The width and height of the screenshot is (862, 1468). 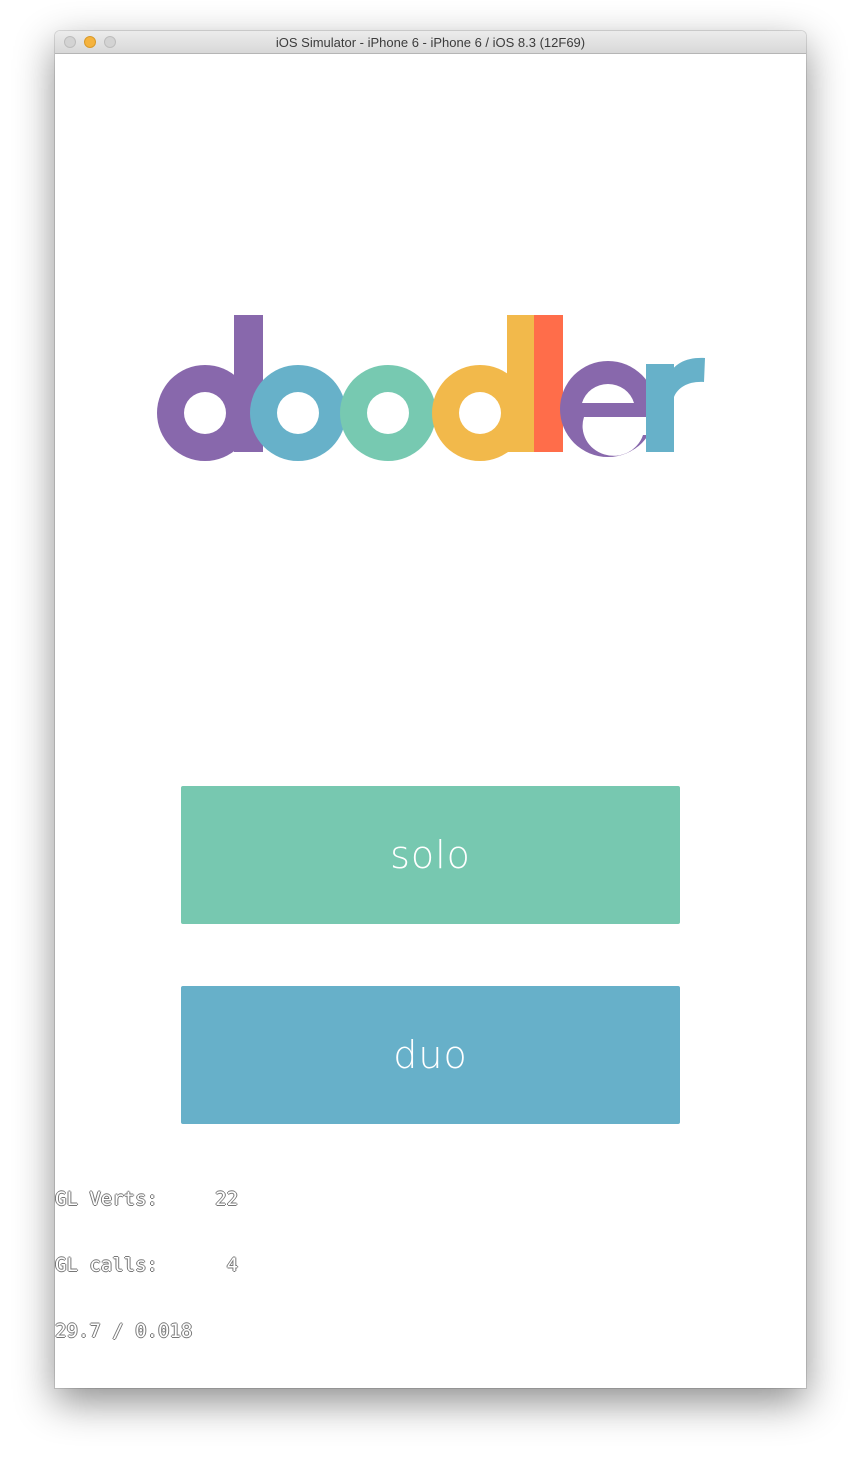 I want to click on gl-calls-label: GL calls:, so click(x=106, y=1265).